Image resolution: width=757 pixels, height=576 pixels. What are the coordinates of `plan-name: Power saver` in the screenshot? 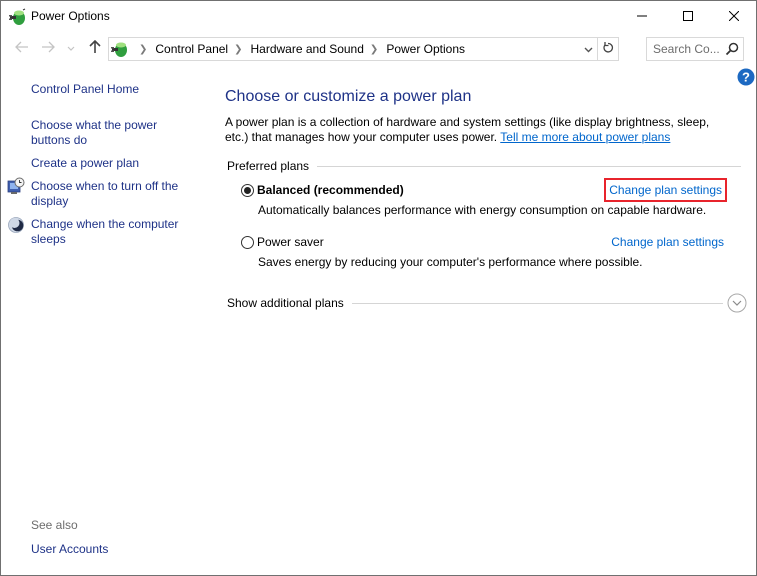 It's located at (290, 242).